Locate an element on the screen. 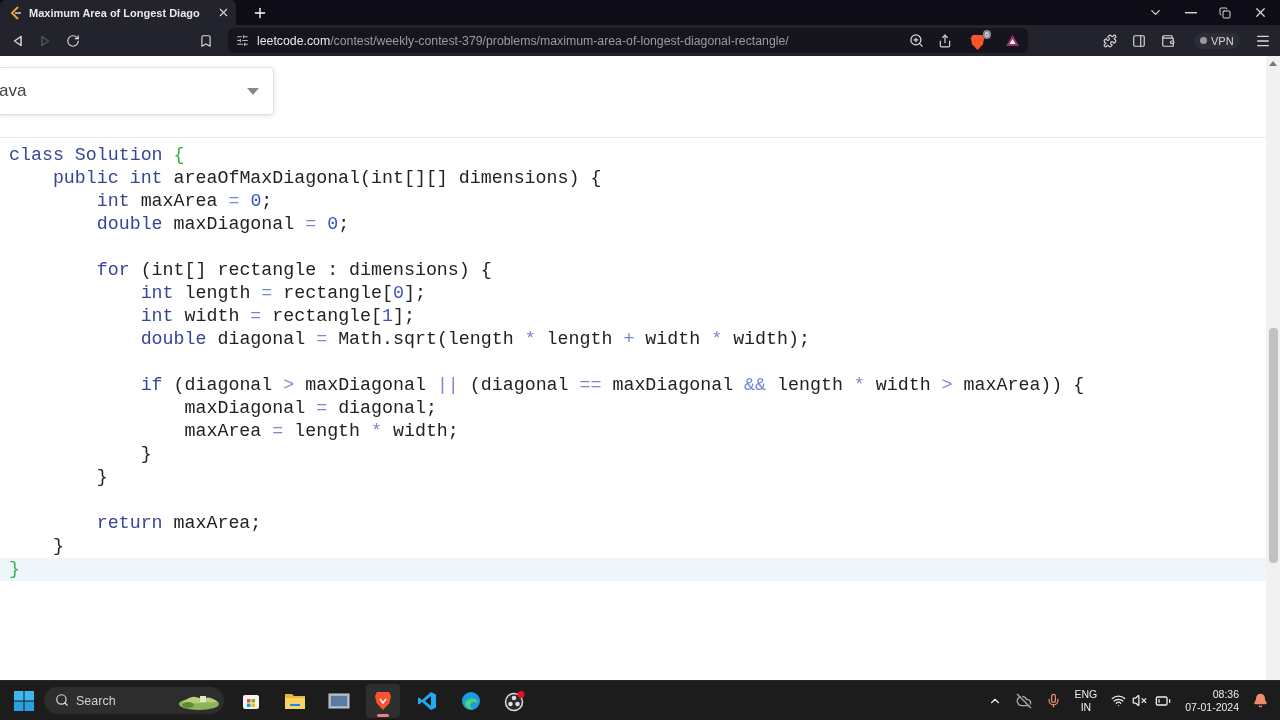  wallet-button is located at coordinates (1168, 40).